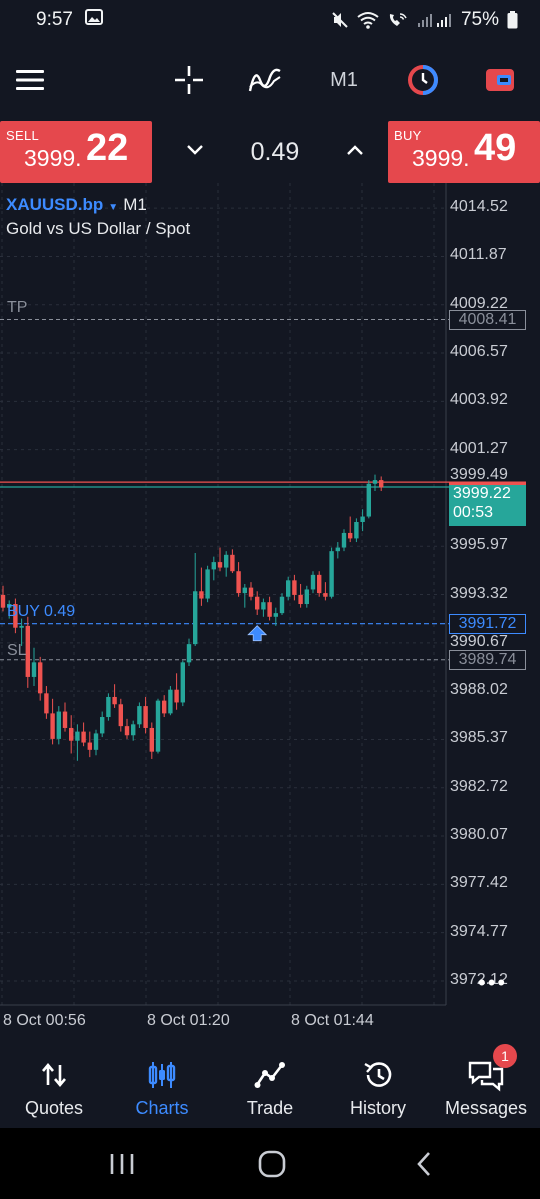 Image resolution: width=540 pixels, height=1199 pixels. I want to click on nav-messages-label: Messages, so click(486, 1108).